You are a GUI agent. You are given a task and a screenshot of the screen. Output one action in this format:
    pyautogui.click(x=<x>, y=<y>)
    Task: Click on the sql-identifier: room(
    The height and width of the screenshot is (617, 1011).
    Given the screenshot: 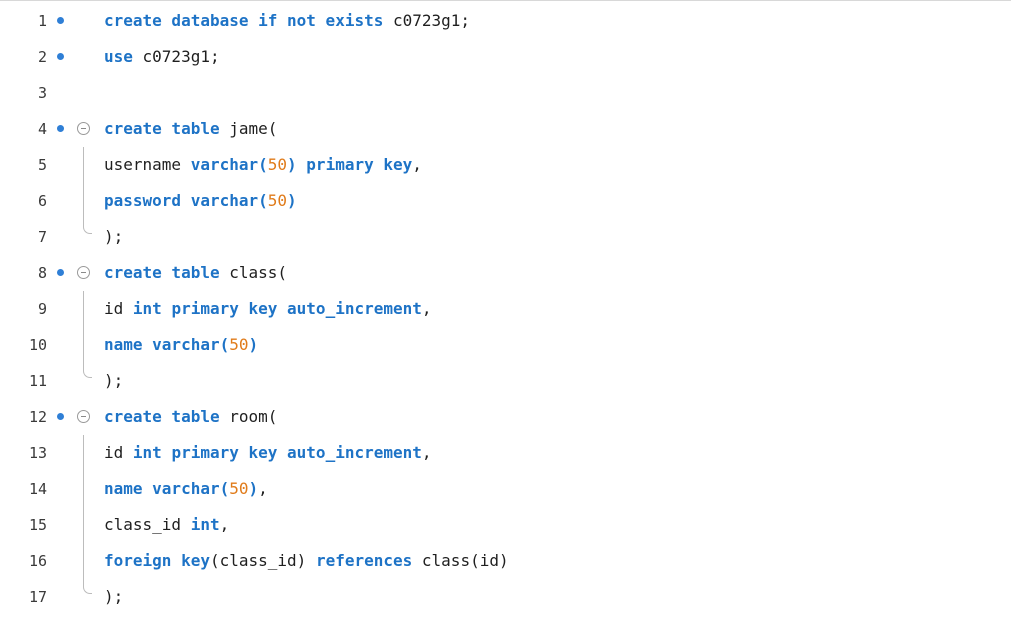 What is the action you would take?
    pyautogui.click(x=253, y=416)
    